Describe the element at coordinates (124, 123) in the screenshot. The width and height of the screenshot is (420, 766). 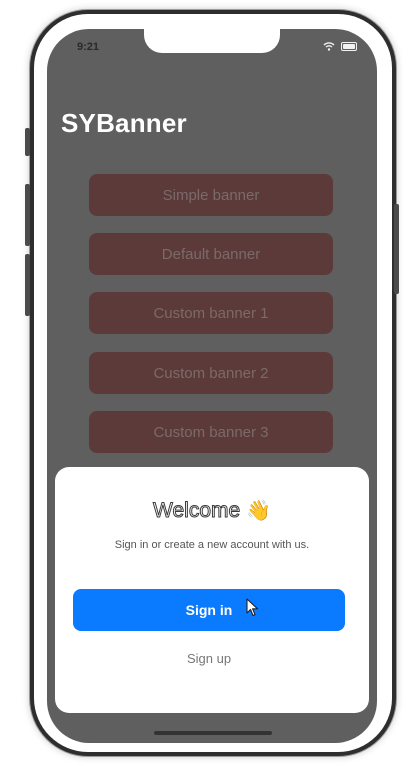
I see `app-title: SYBanner` at that location.